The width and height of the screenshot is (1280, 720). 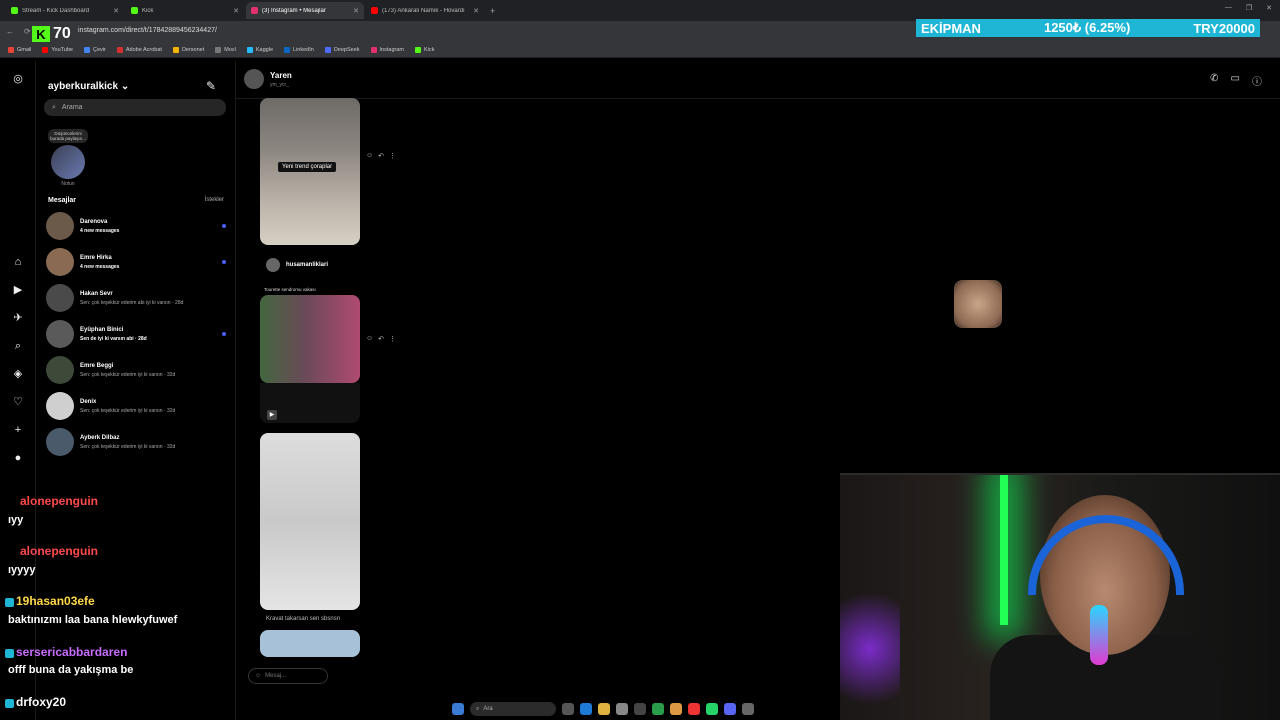 I want to click on conversation-item: Emre Hirka 4 new messages, so click(x=136, y=262).